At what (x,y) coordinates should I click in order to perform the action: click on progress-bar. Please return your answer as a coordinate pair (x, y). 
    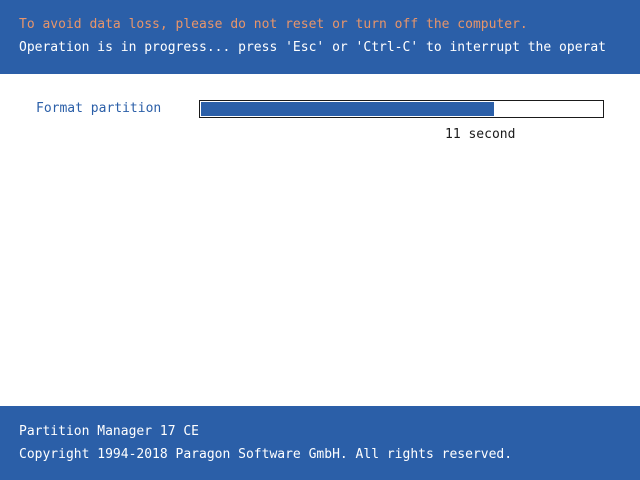
    Looking at the image, I should click on (401, 109).